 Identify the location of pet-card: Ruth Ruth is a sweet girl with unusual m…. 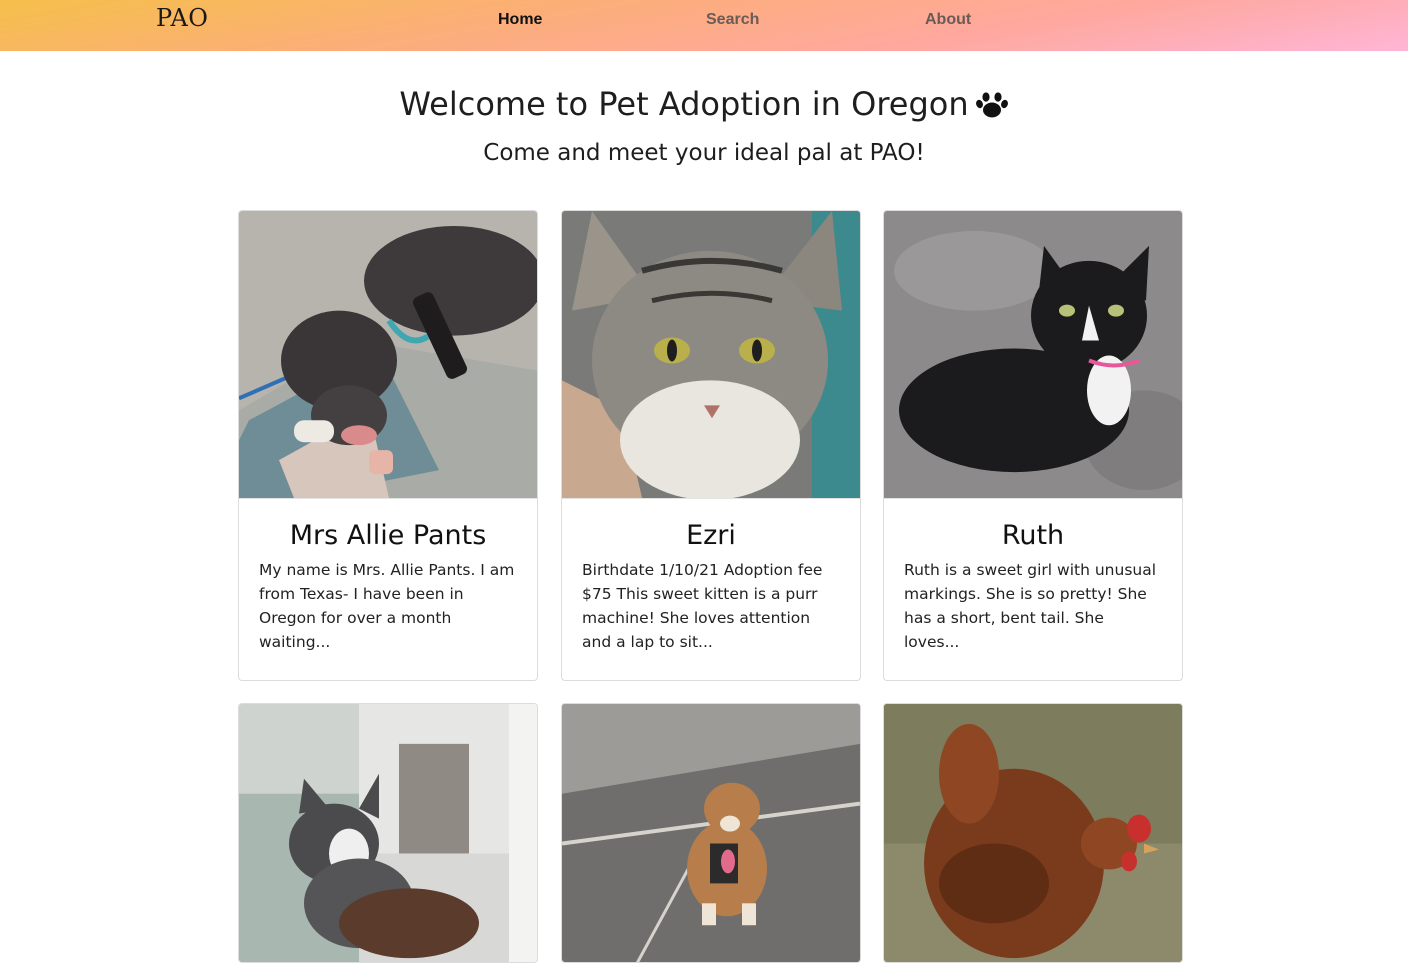
(1033, 445).